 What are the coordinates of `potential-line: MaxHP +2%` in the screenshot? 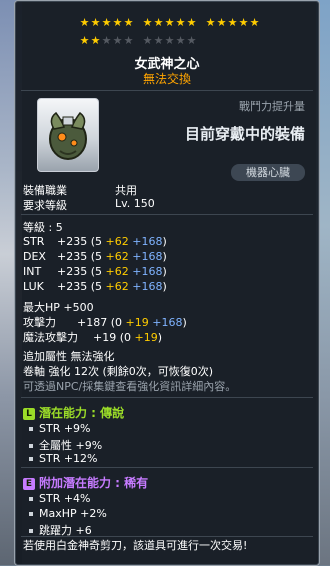 It's located at (68, 513).